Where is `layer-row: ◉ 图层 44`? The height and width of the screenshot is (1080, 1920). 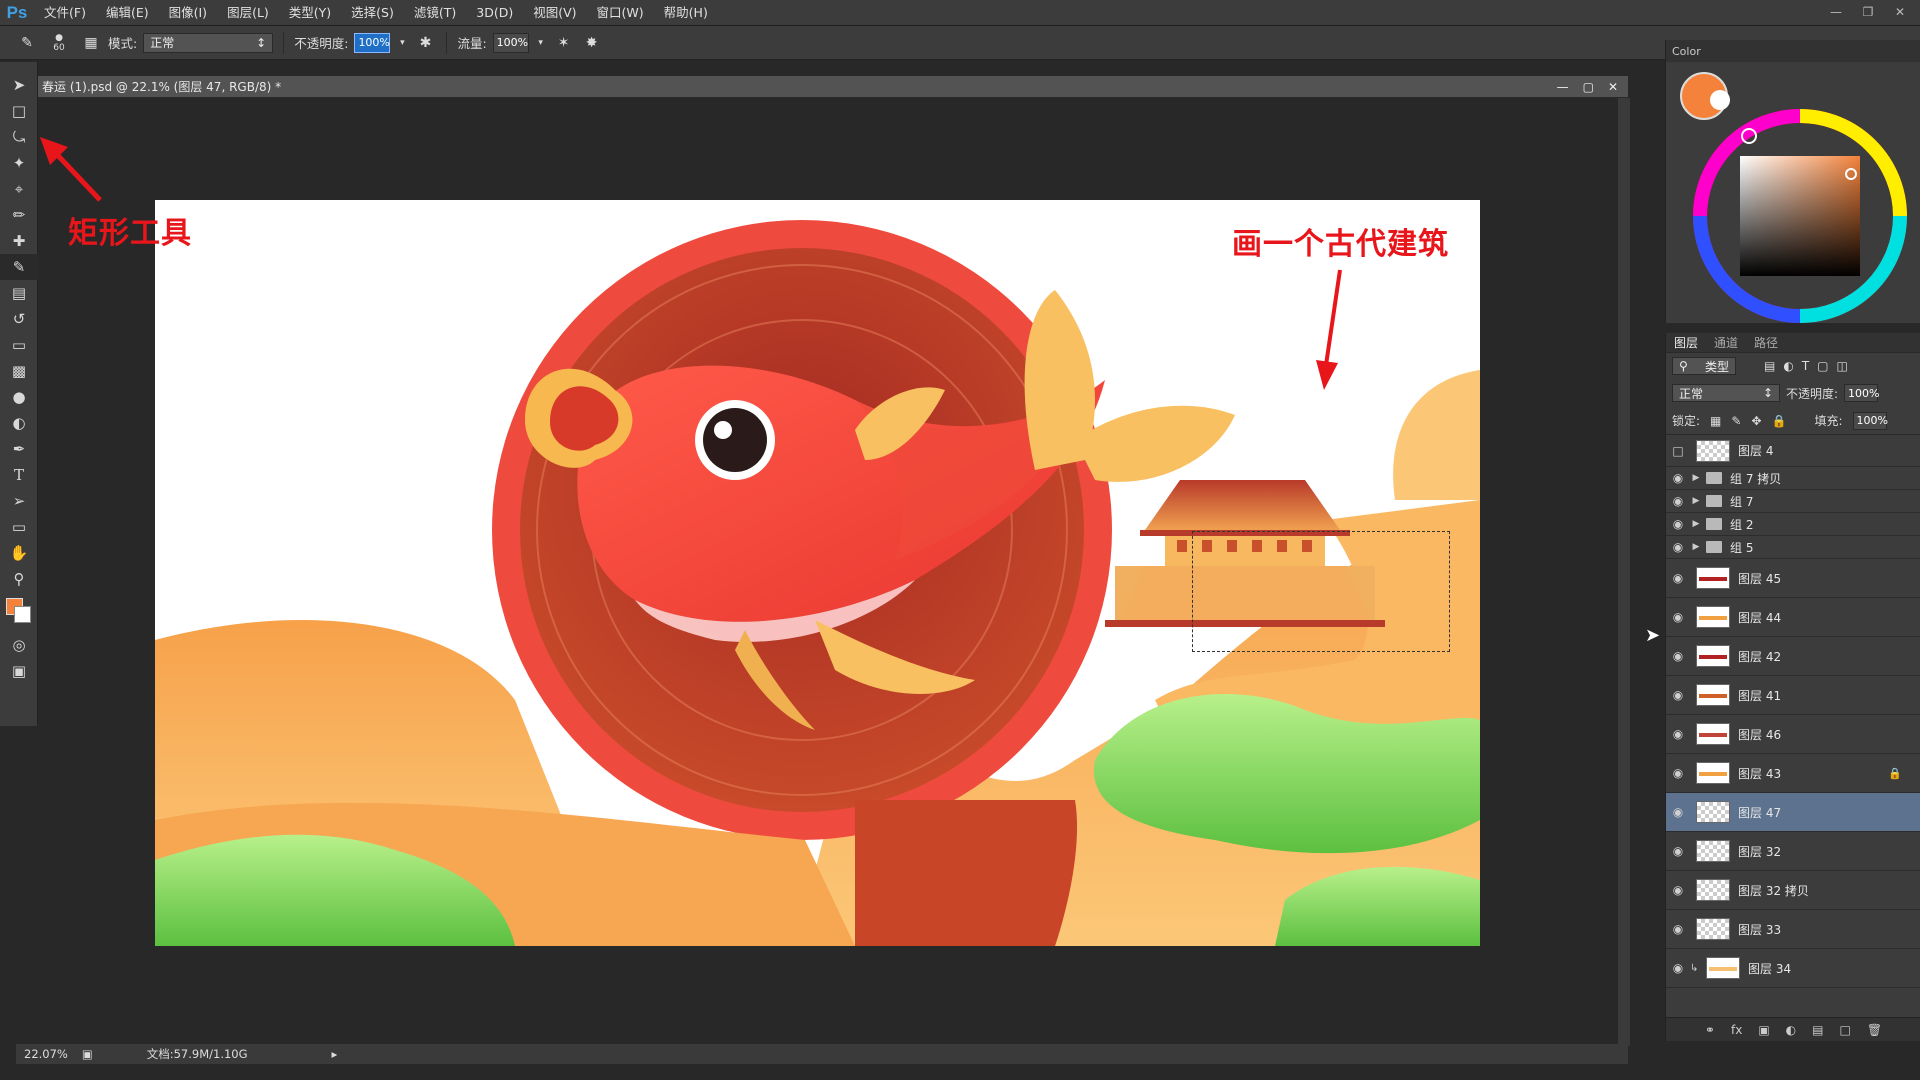
layer-row: ◉ 图层 44 is located at coordinates (1793, 617).